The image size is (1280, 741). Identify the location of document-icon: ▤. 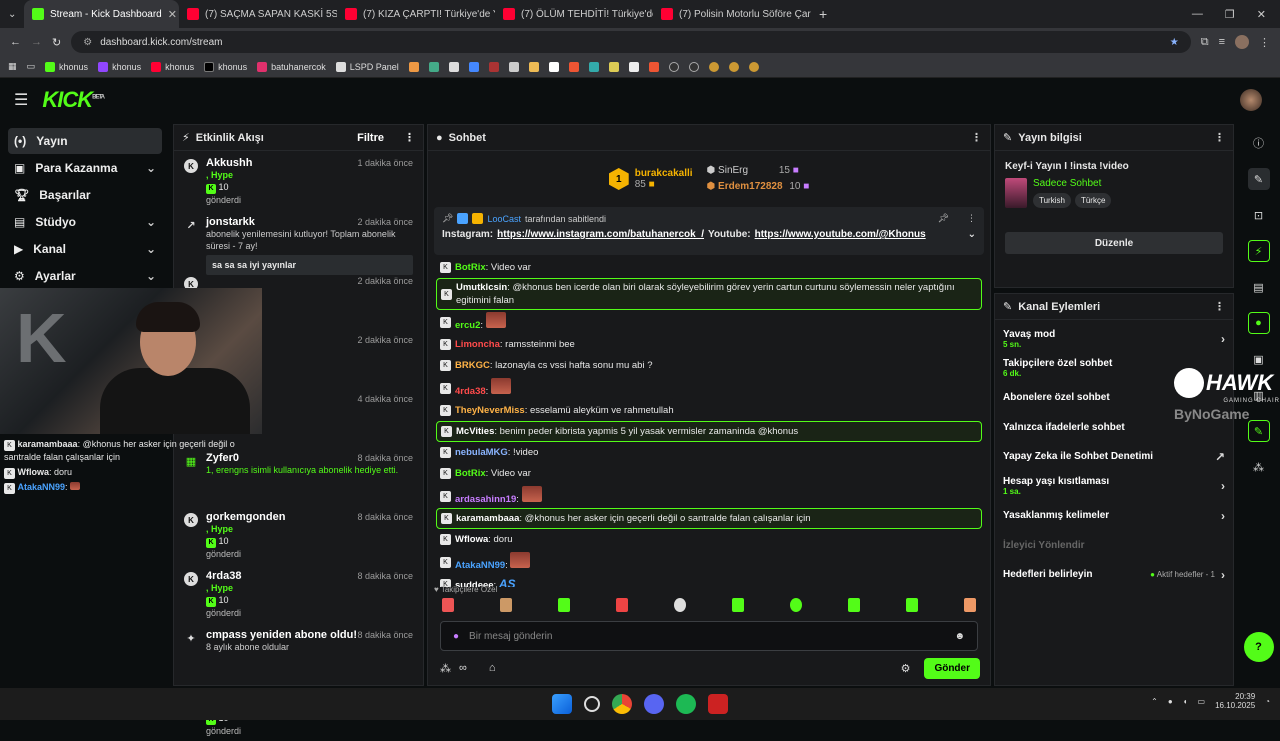
(1259, 287).